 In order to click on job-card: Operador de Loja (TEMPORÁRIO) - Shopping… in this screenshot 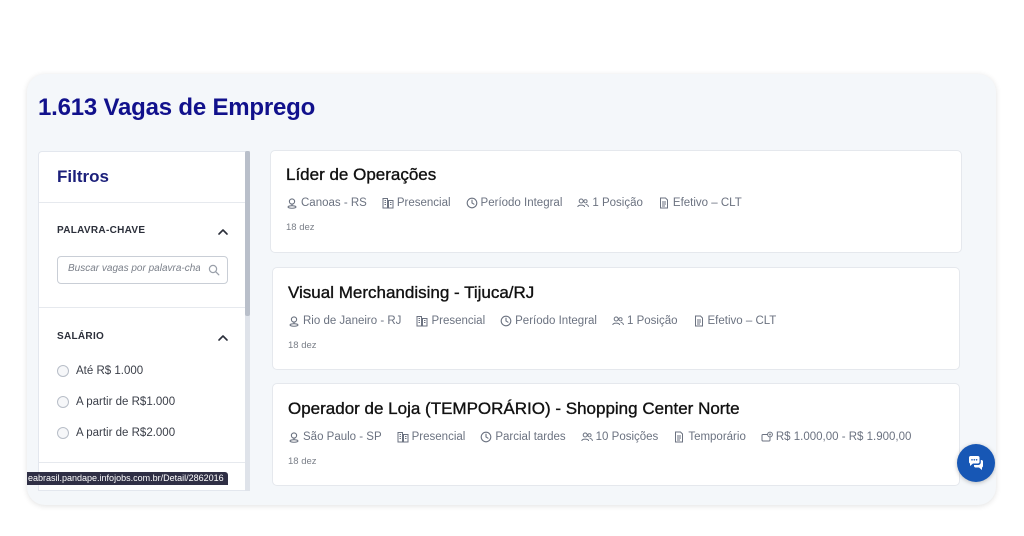, I will do `click(616, 434)`.